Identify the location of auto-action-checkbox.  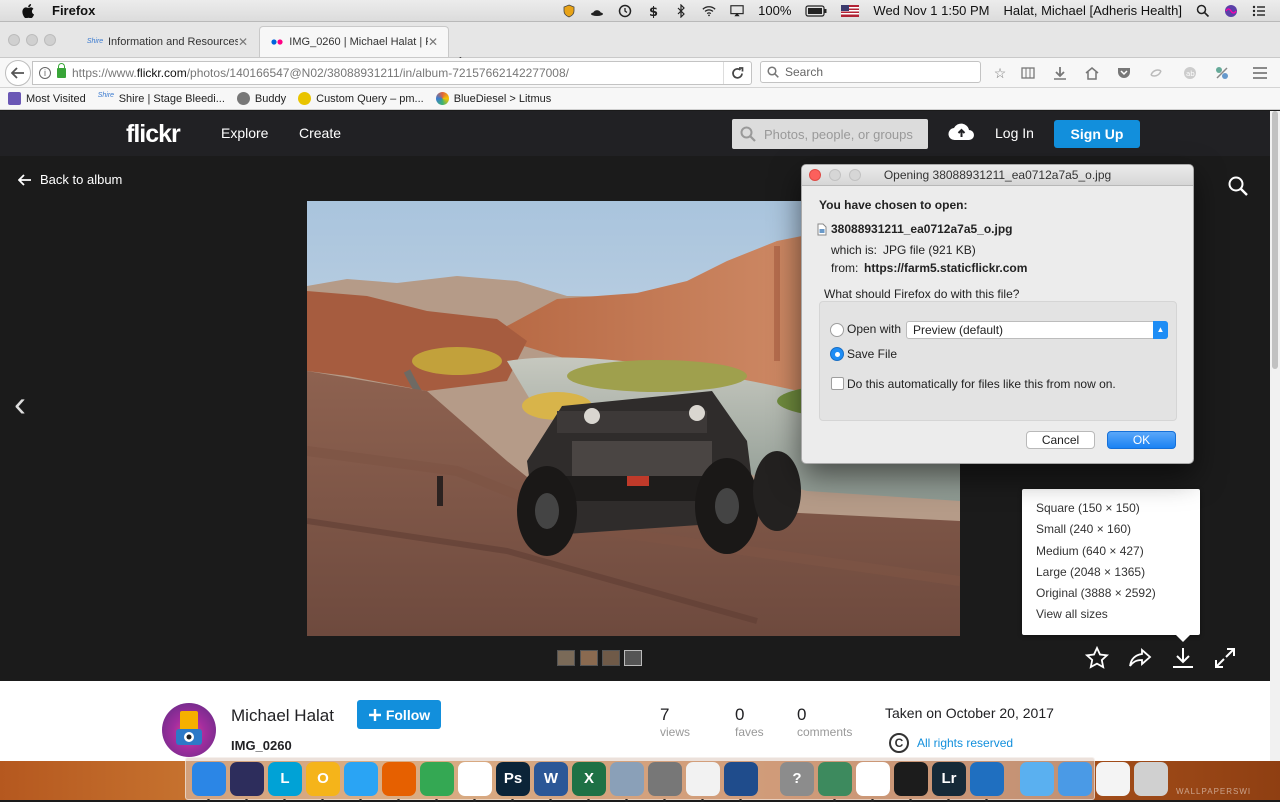
(837, 383).